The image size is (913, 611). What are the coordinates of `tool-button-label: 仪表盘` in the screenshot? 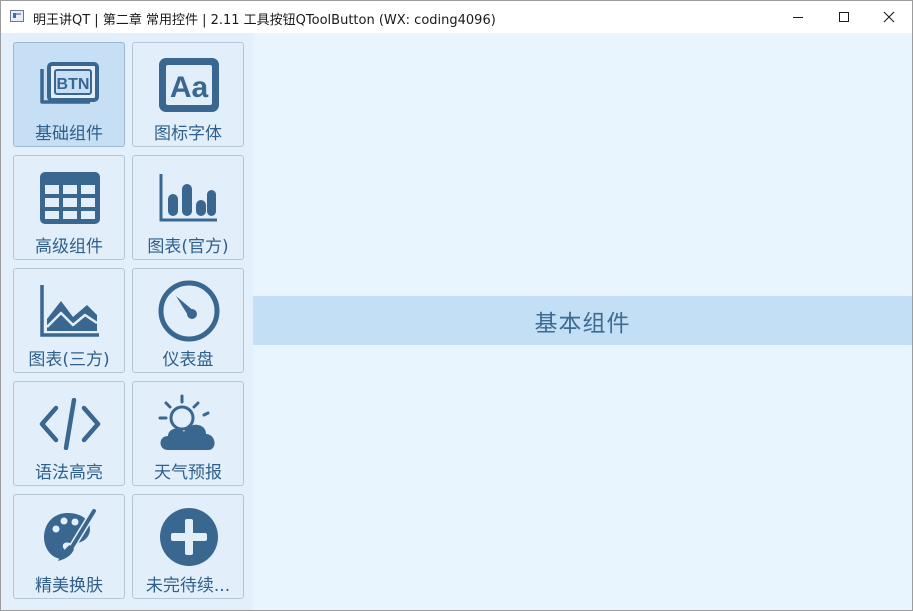 It's located at (188, 360).